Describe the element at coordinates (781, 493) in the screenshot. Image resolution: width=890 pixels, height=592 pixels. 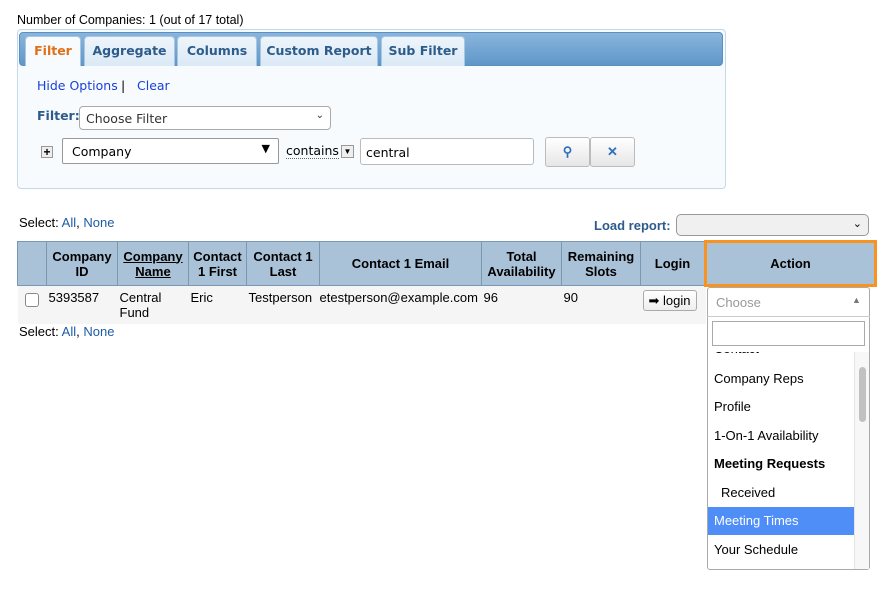
I see `option-received: Received` at that location.